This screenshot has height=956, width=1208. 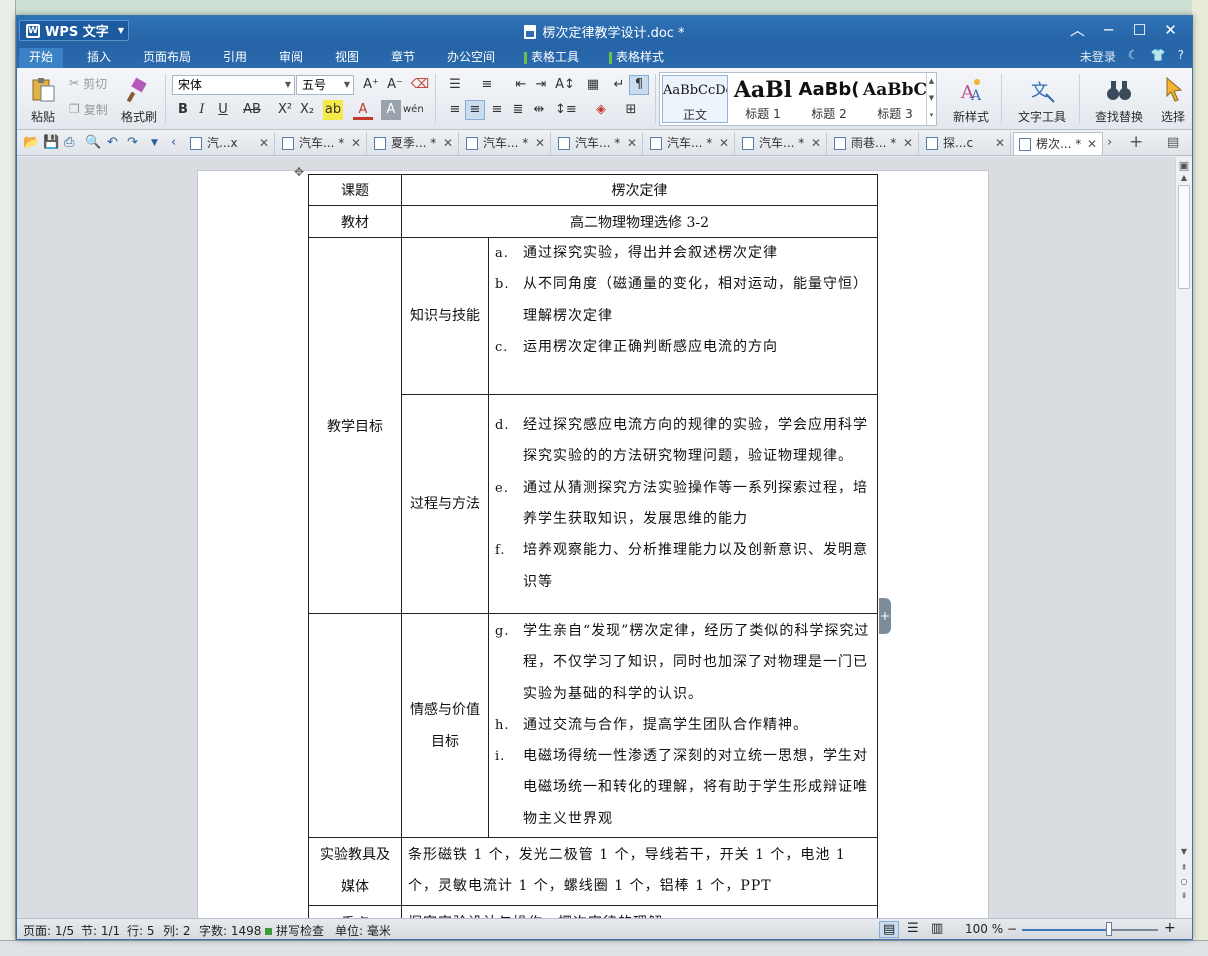 What do you see at coordinates (1184, 895) in the screenshot?
I see `next-page-icon: ⇟` at bounding box center [1184, 895].